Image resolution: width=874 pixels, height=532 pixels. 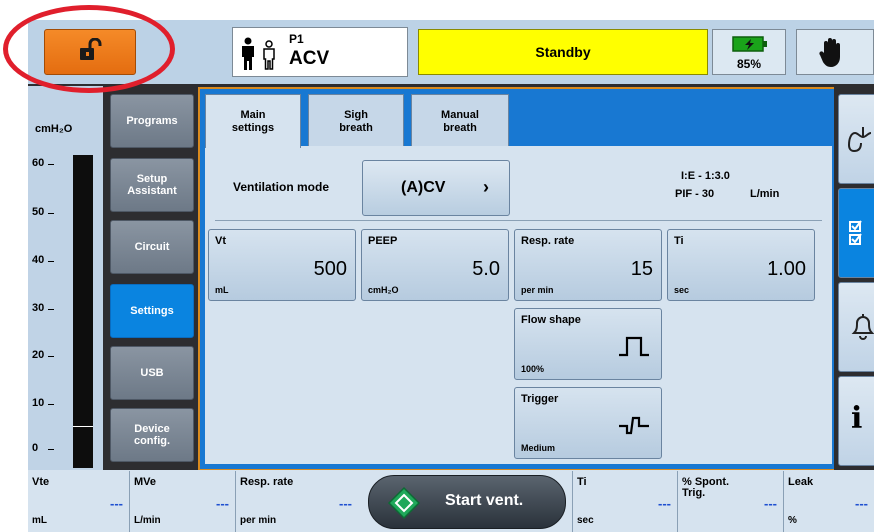 What do you see at coordinates (423, 187) in the screenshot?
I see `ventilation-mode-value: (A)CV` at bounding box center [423, 187].